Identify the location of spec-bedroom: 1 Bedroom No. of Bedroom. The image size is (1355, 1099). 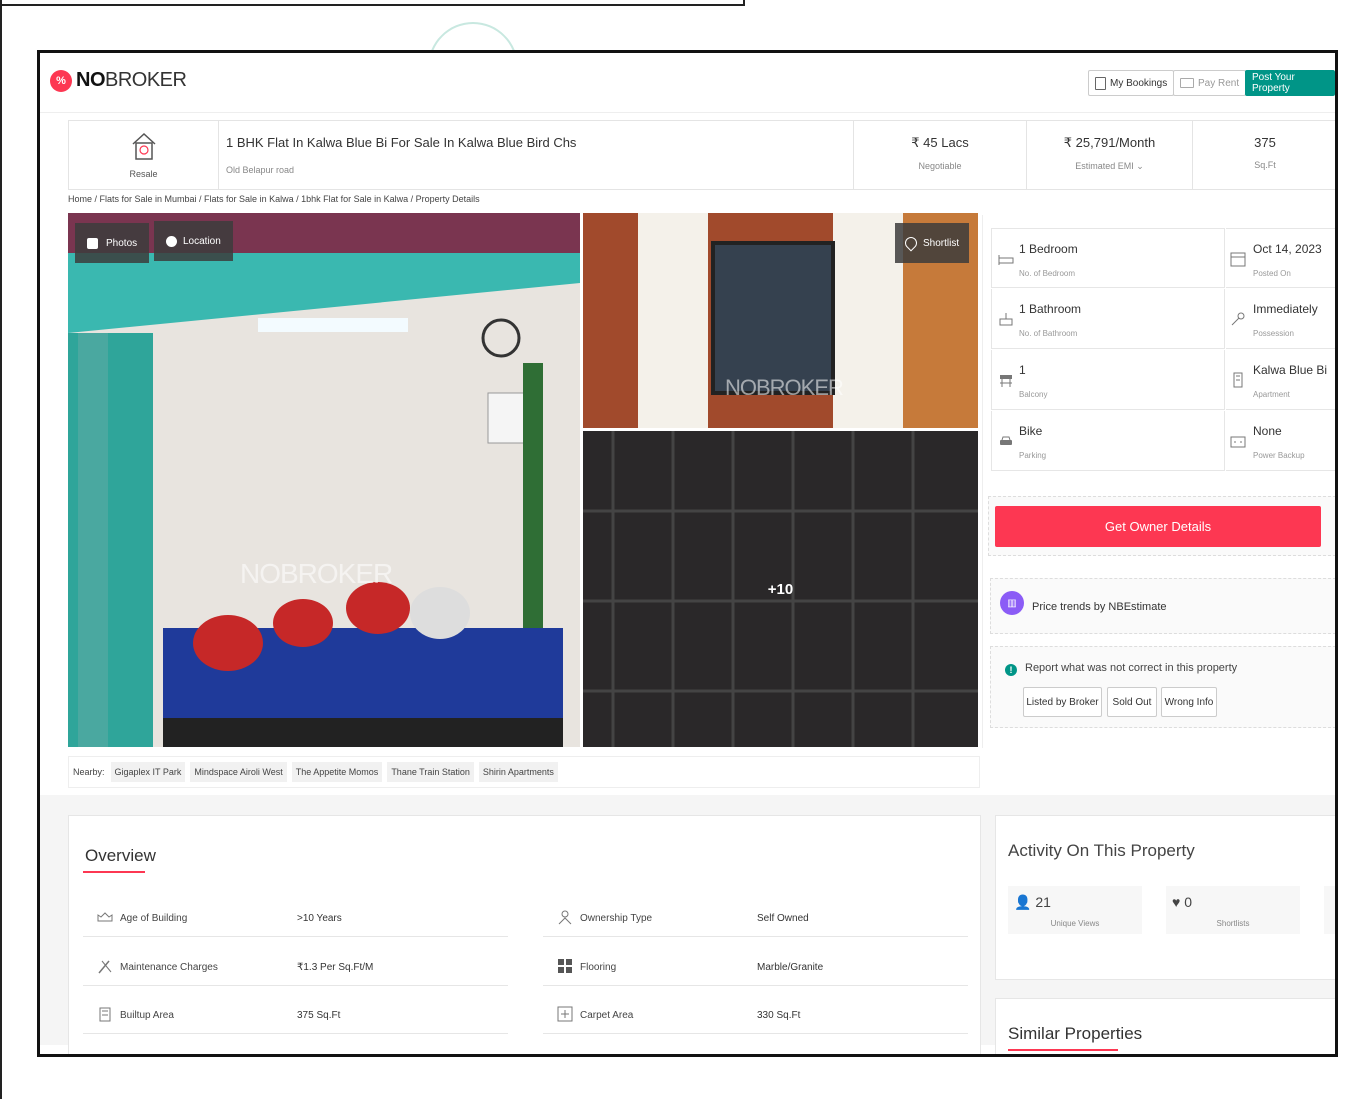
(1108, 258).